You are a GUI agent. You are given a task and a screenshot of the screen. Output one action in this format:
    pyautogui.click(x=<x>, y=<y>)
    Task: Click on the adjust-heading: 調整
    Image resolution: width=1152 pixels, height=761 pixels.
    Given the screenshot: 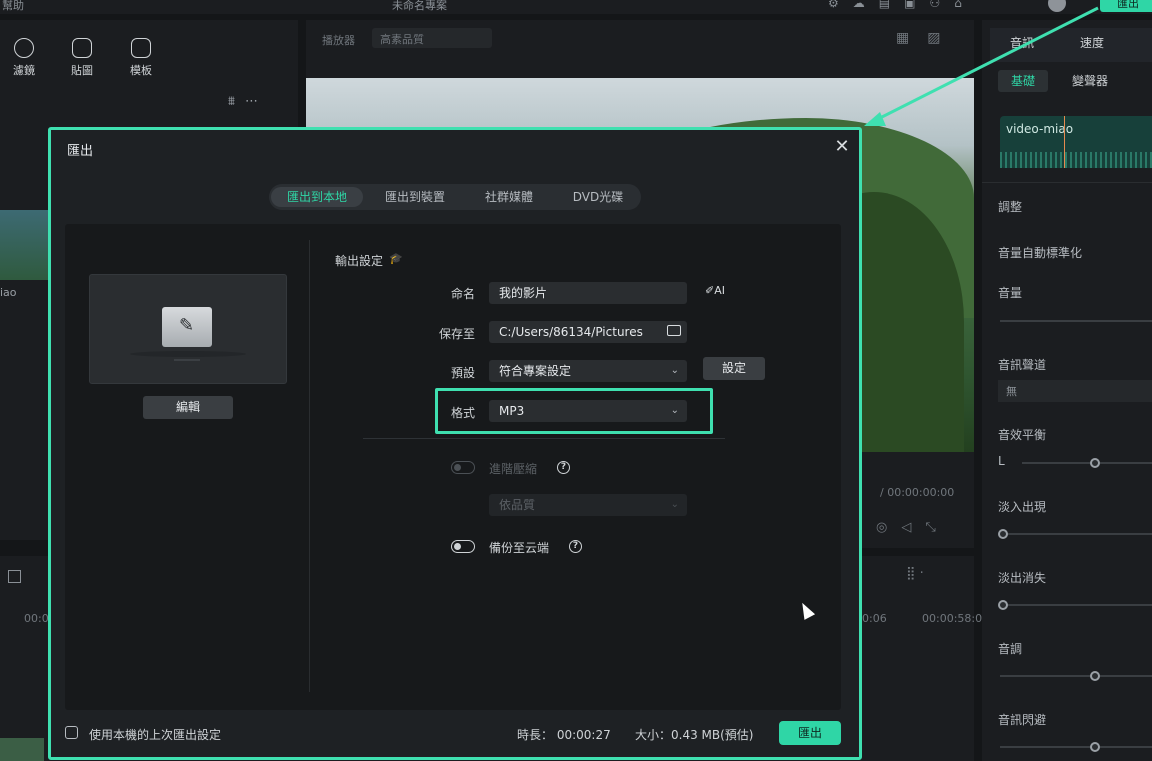 What is the action you would take?
    pyautogui.click(x=1010, y=207)
    